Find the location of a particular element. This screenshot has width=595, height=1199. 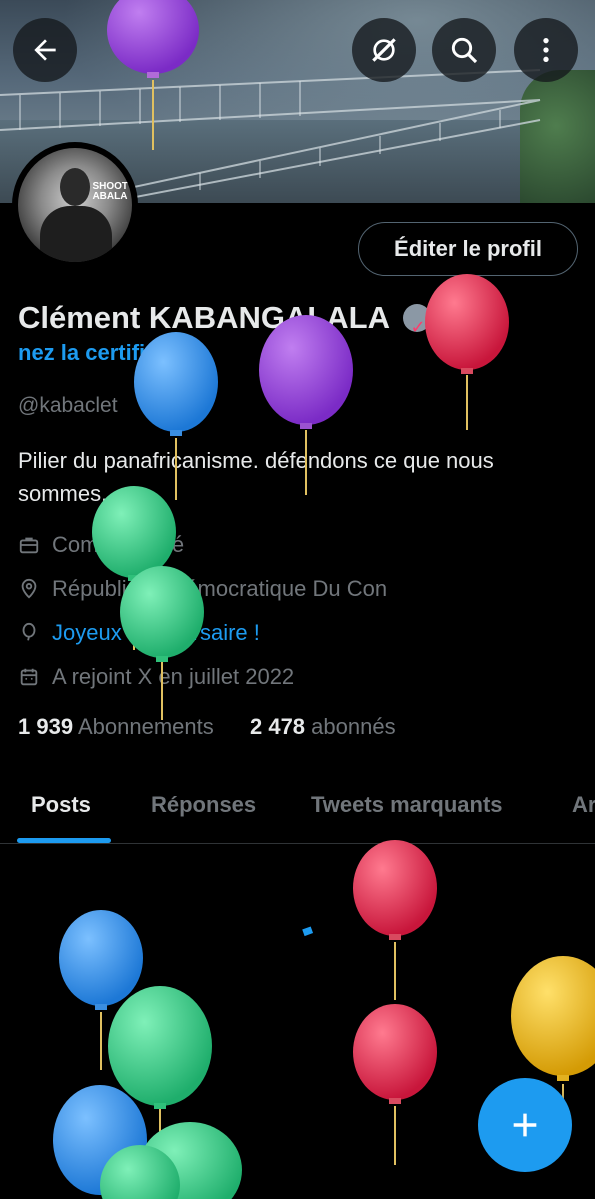

birthday-link: Joyeux anniversaire ! is located at coordinates (156, 633).